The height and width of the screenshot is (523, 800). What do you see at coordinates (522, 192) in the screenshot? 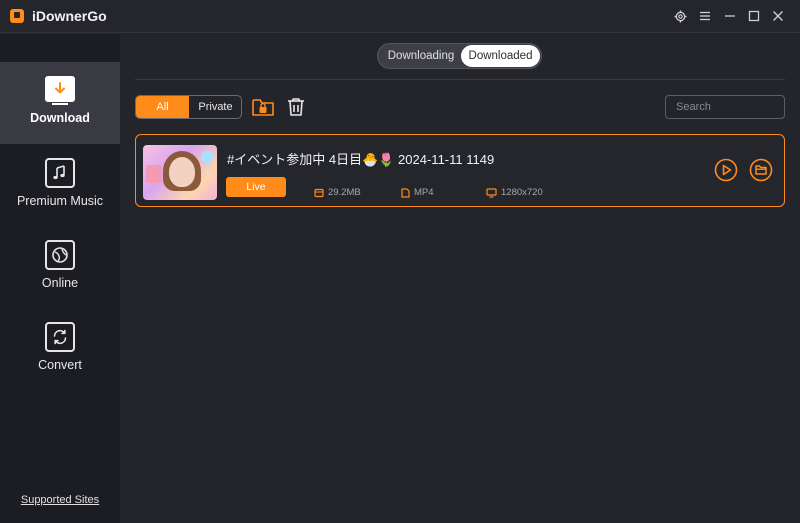
I see `resolution: 1280x720` at bounding box center [522, 192].